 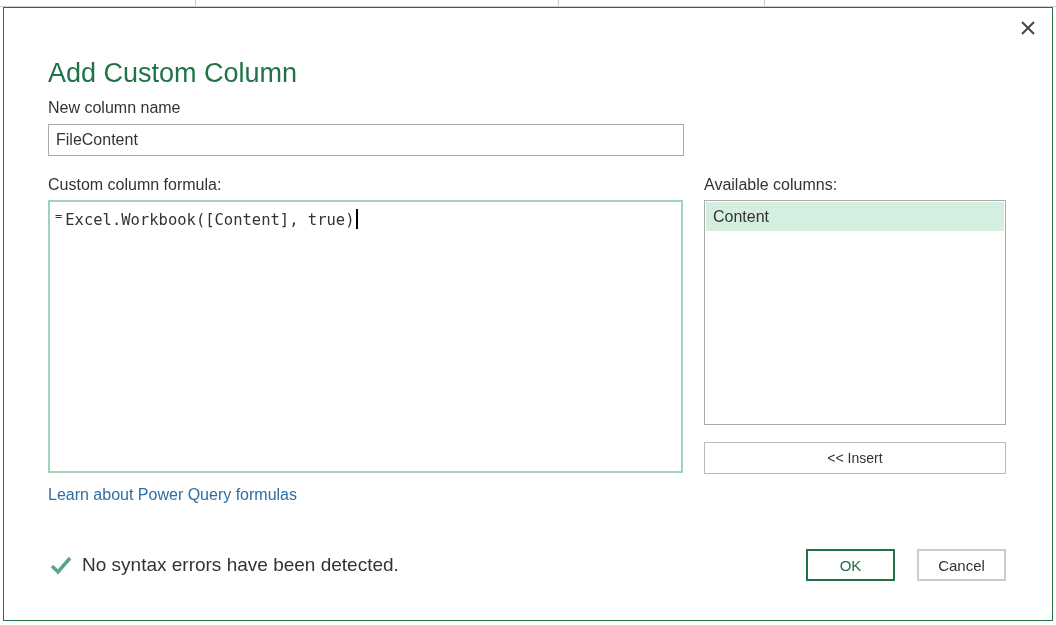 What do you see at coordinates (356, 219) in the screenshot?
I see `text-cursor` at bounding box center [356, 219].